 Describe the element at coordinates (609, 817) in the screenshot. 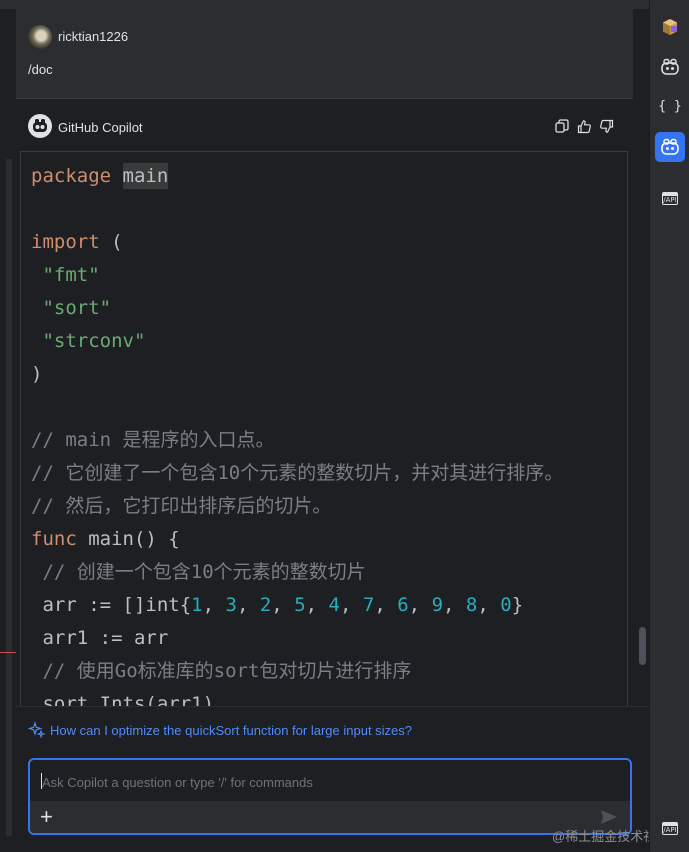

I see `send-icon` at that location.